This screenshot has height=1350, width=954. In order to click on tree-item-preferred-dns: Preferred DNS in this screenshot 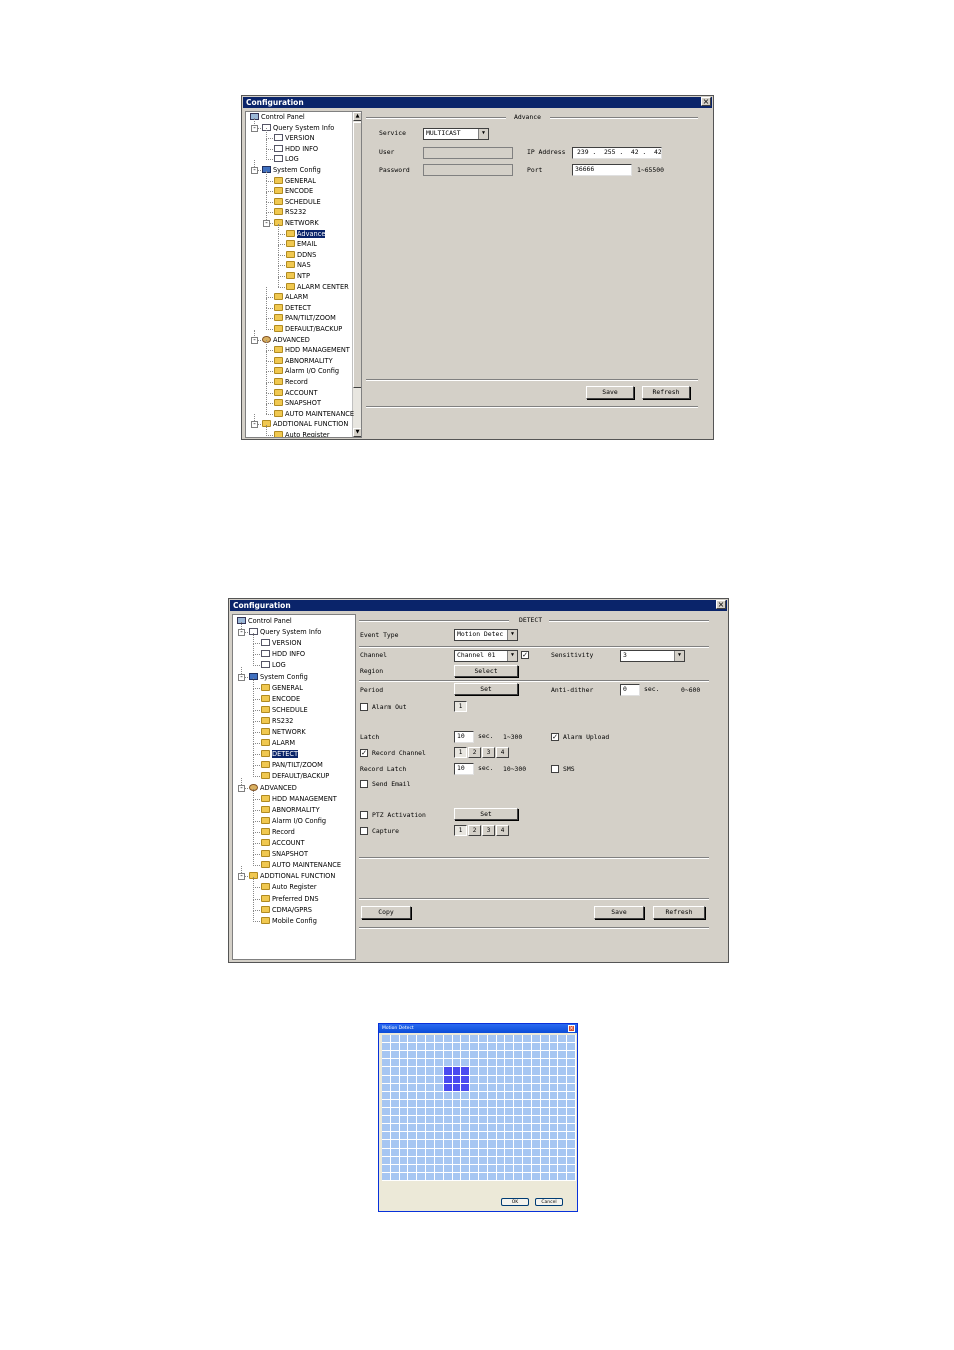, I will do `click(290, 899)`.